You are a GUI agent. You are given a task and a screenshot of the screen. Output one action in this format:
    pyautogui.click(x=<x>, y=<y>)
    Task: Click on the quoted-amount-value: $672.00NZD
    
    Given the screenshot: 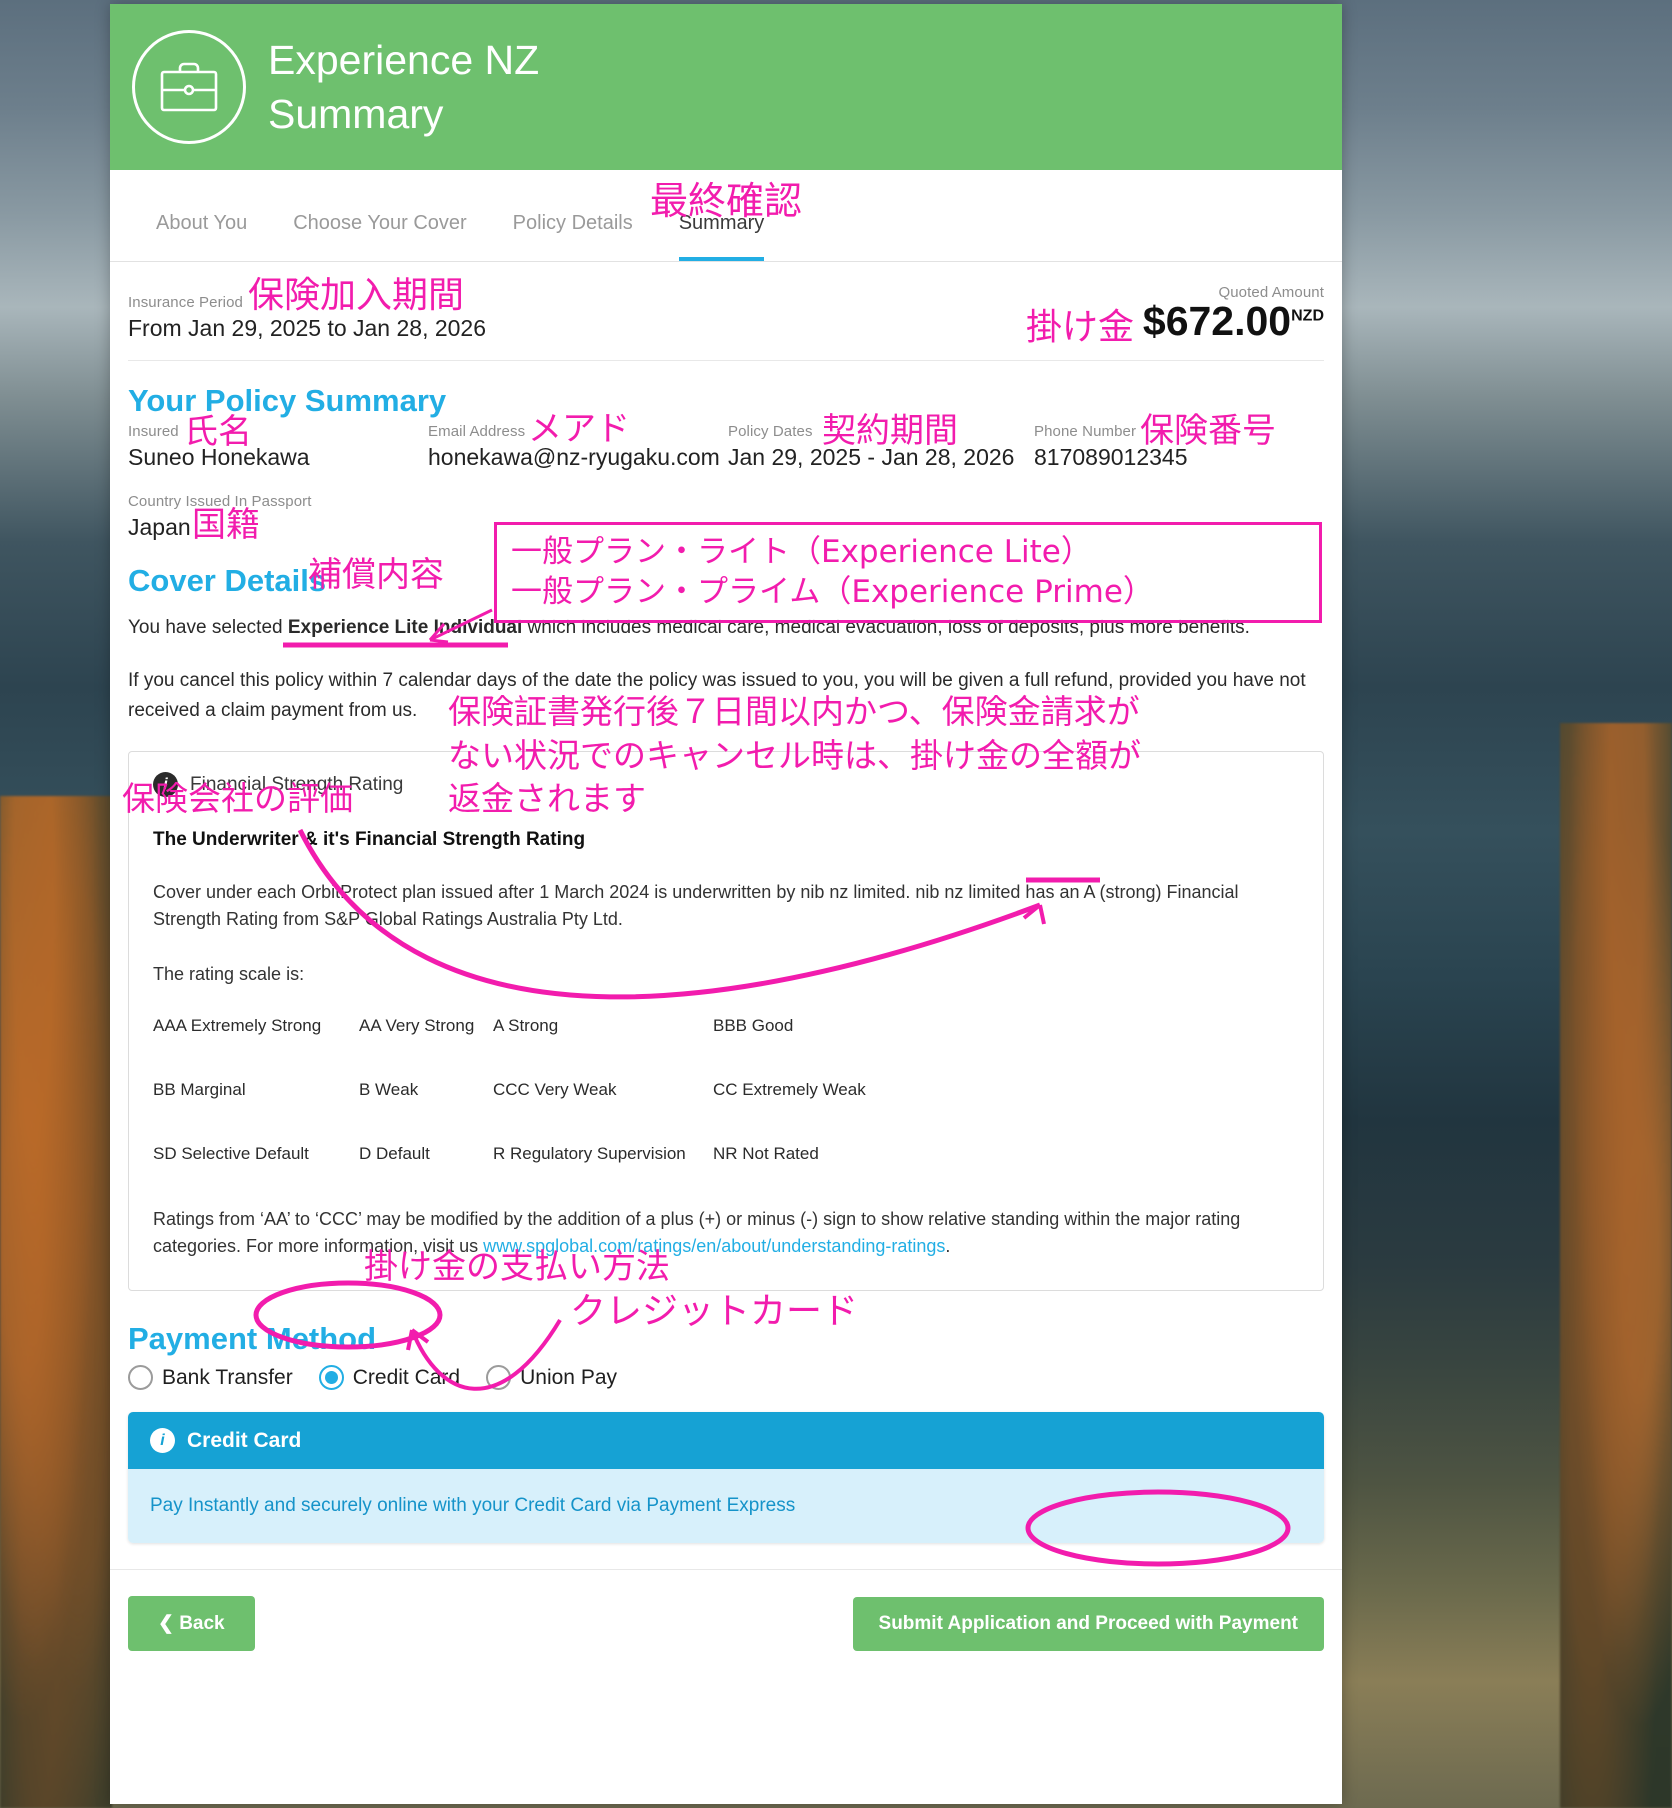 What is the action you would take?
    pyautogui.click(x=1233, y=321)
    